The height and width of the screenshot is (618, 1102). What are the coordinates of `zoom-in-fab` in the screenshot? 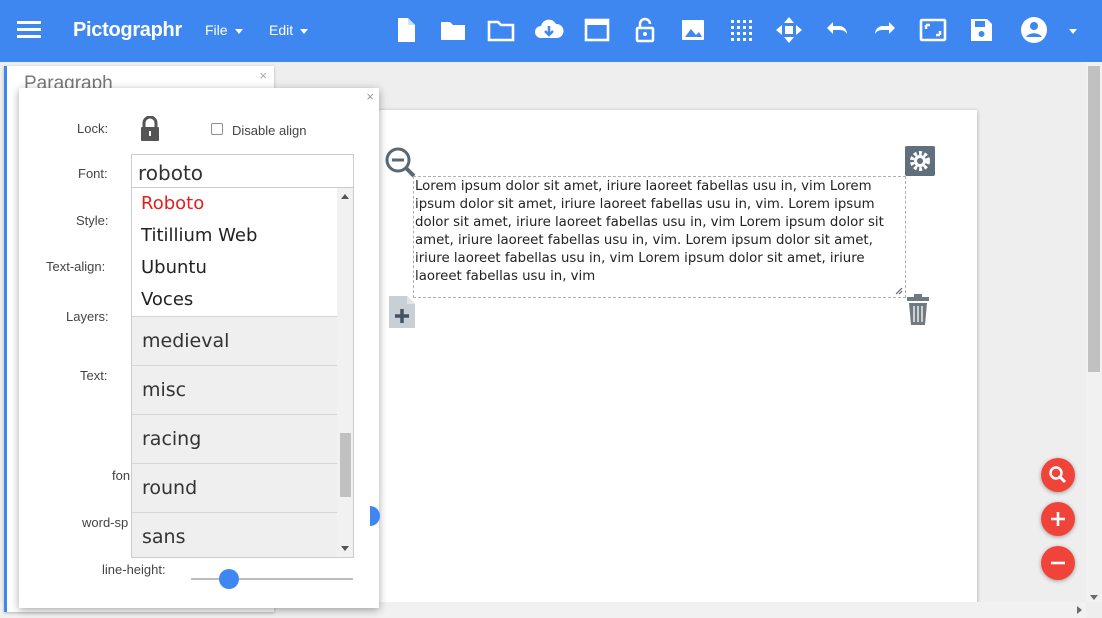 It's located at (1058, 519).